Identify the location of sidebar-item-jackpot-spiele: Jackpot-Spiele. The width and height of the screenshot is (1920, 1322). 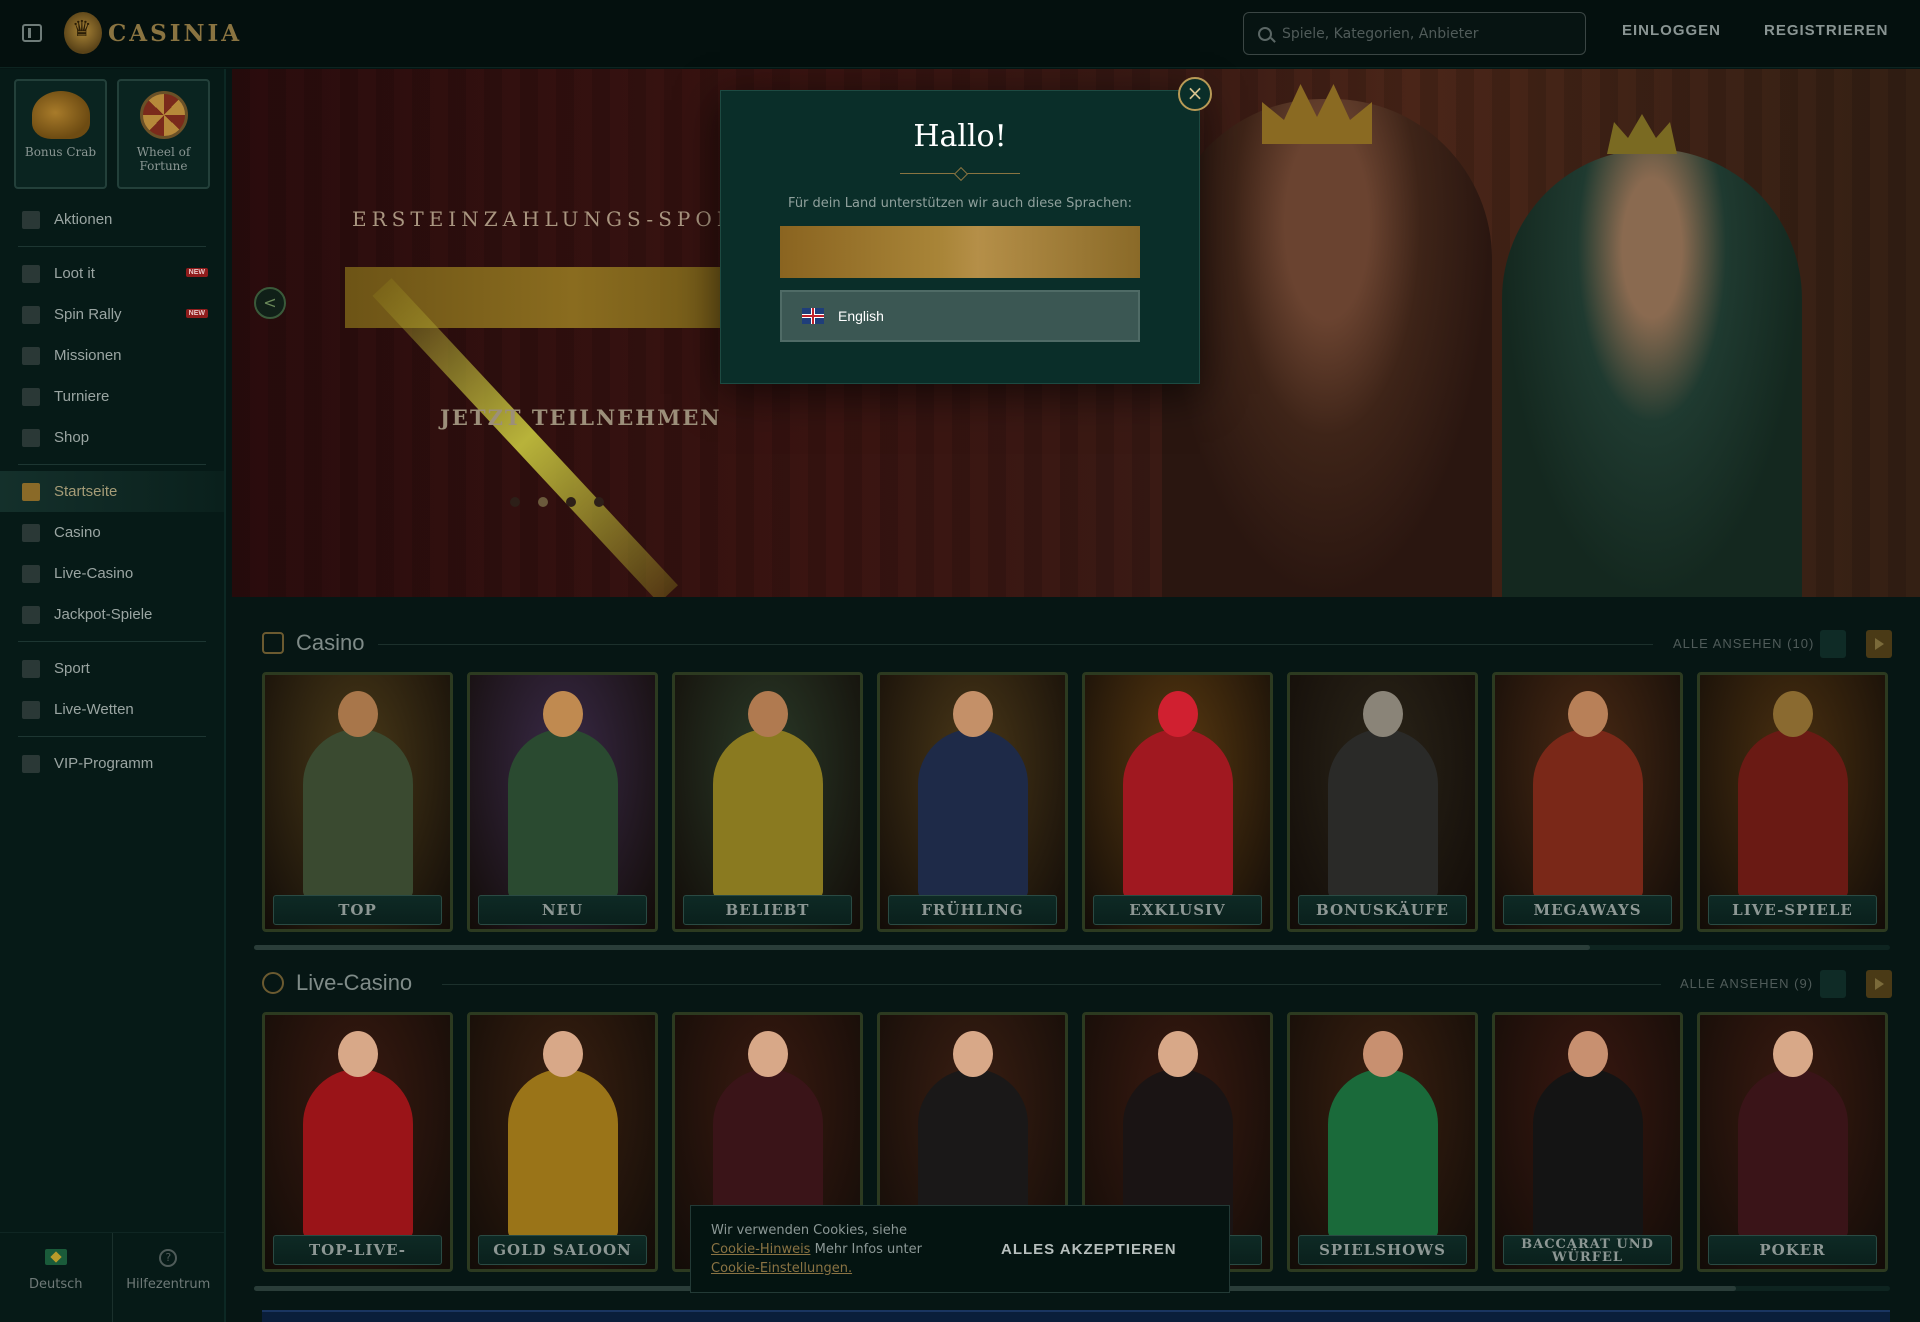
(112, 614).